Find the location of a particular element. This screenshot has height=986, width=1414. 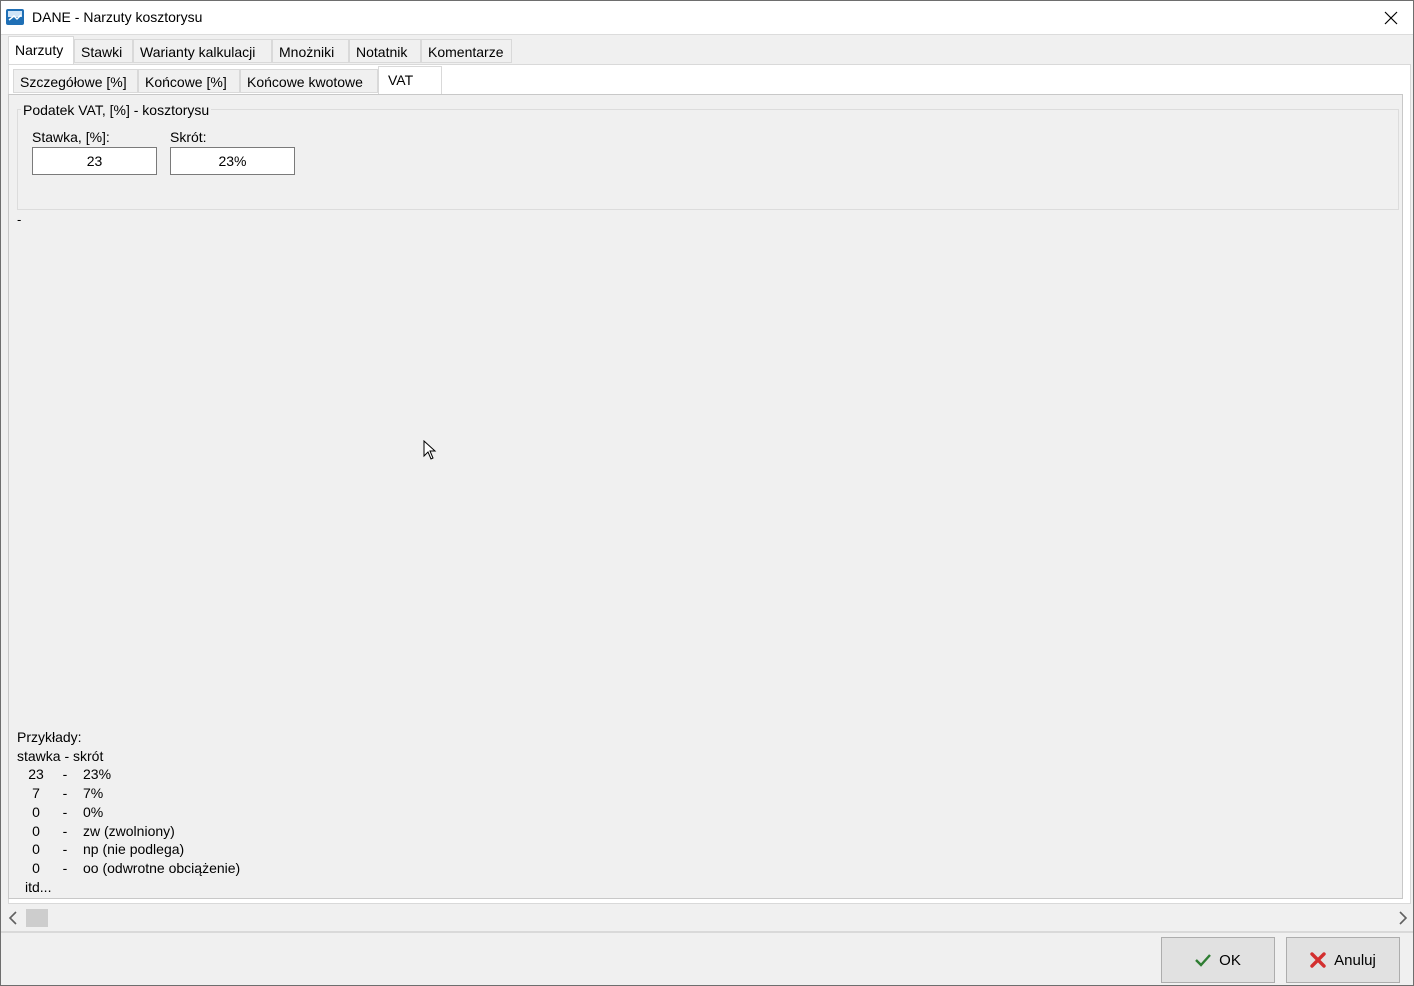

ok-button-label: OK is located at coordinates (1230, 960).